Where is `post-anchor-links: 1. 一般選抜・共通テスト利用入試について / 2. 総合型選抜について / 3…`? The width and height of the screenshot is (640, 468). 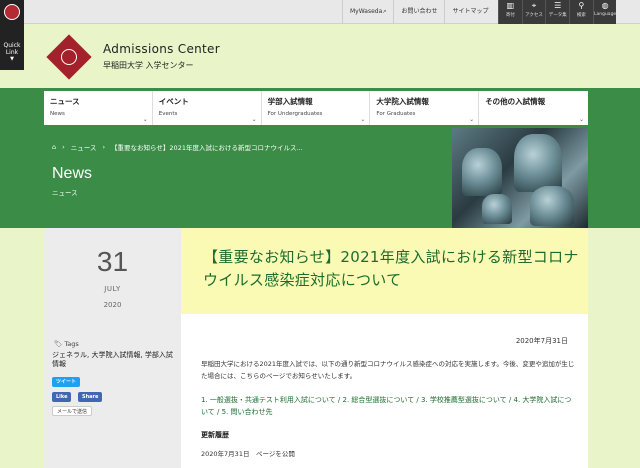
post-anchor-links: 1. 一般選抜・共通テスト利用入試について / 2. 総合型選抜について / 3… is located at coordinates (388, 406).